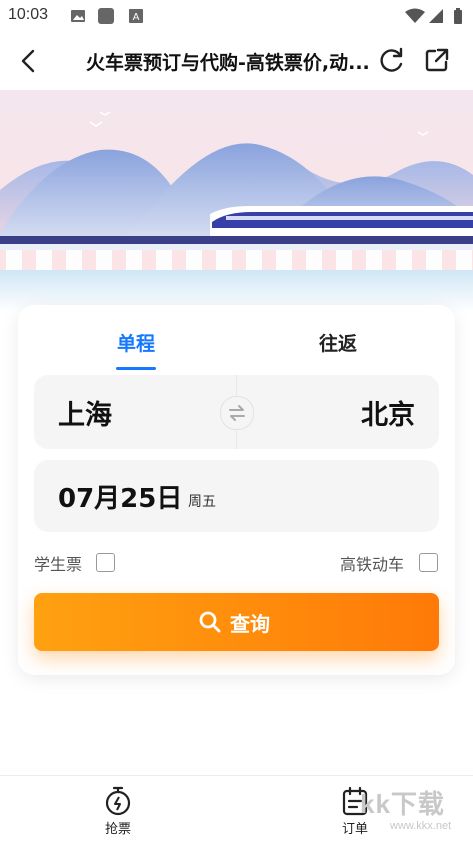  Describe the element at coordinates (421, 826) in the screenshot. I see `watermark-url: www.kkx.net` at that location.